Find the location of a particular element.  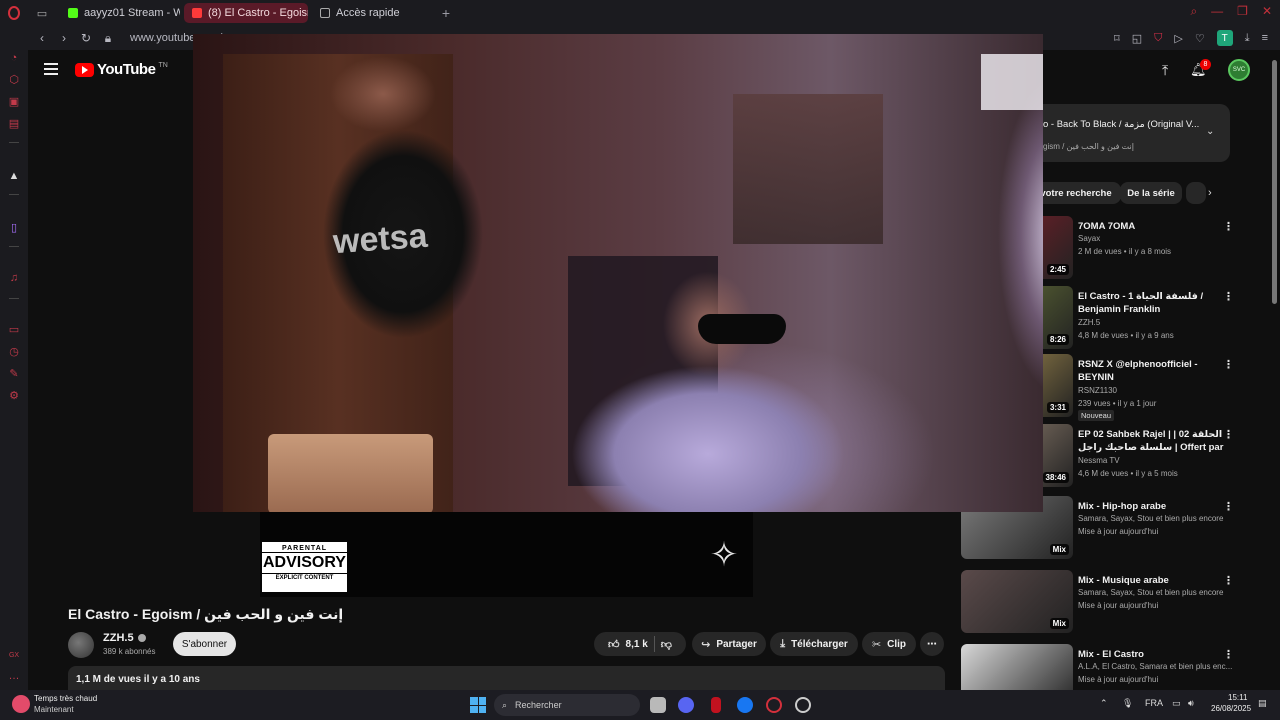

opera-logo-icon is located at coordinates (14, 13).